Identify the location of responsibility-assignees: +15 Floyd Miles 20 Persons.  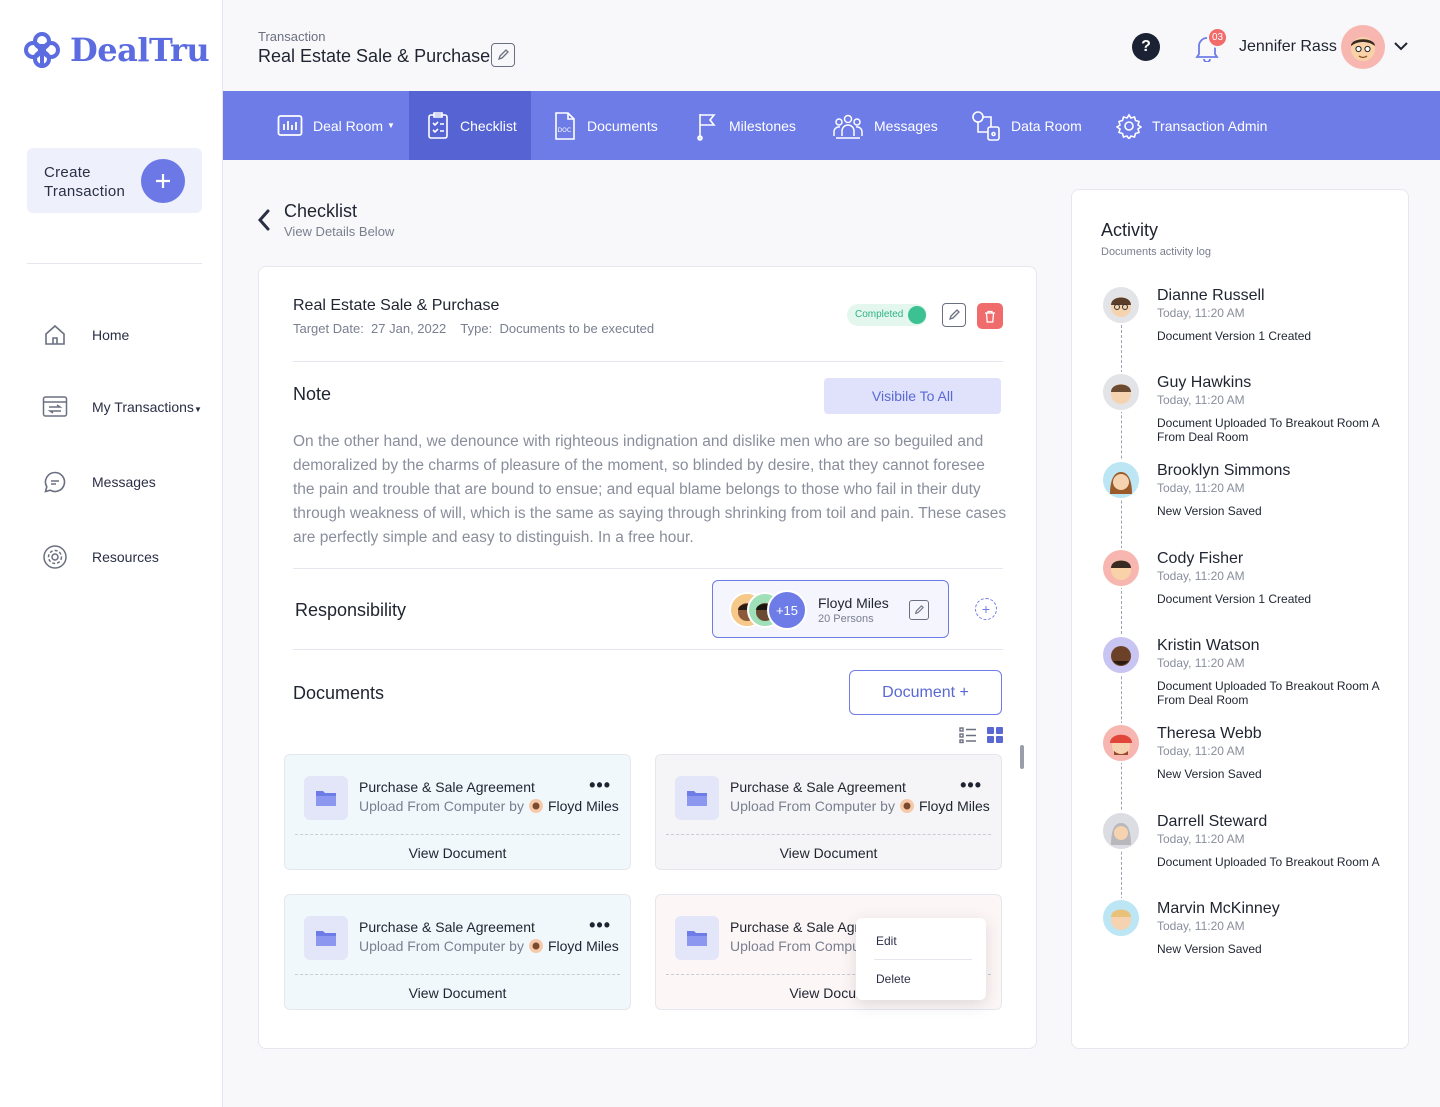
(830, 609).